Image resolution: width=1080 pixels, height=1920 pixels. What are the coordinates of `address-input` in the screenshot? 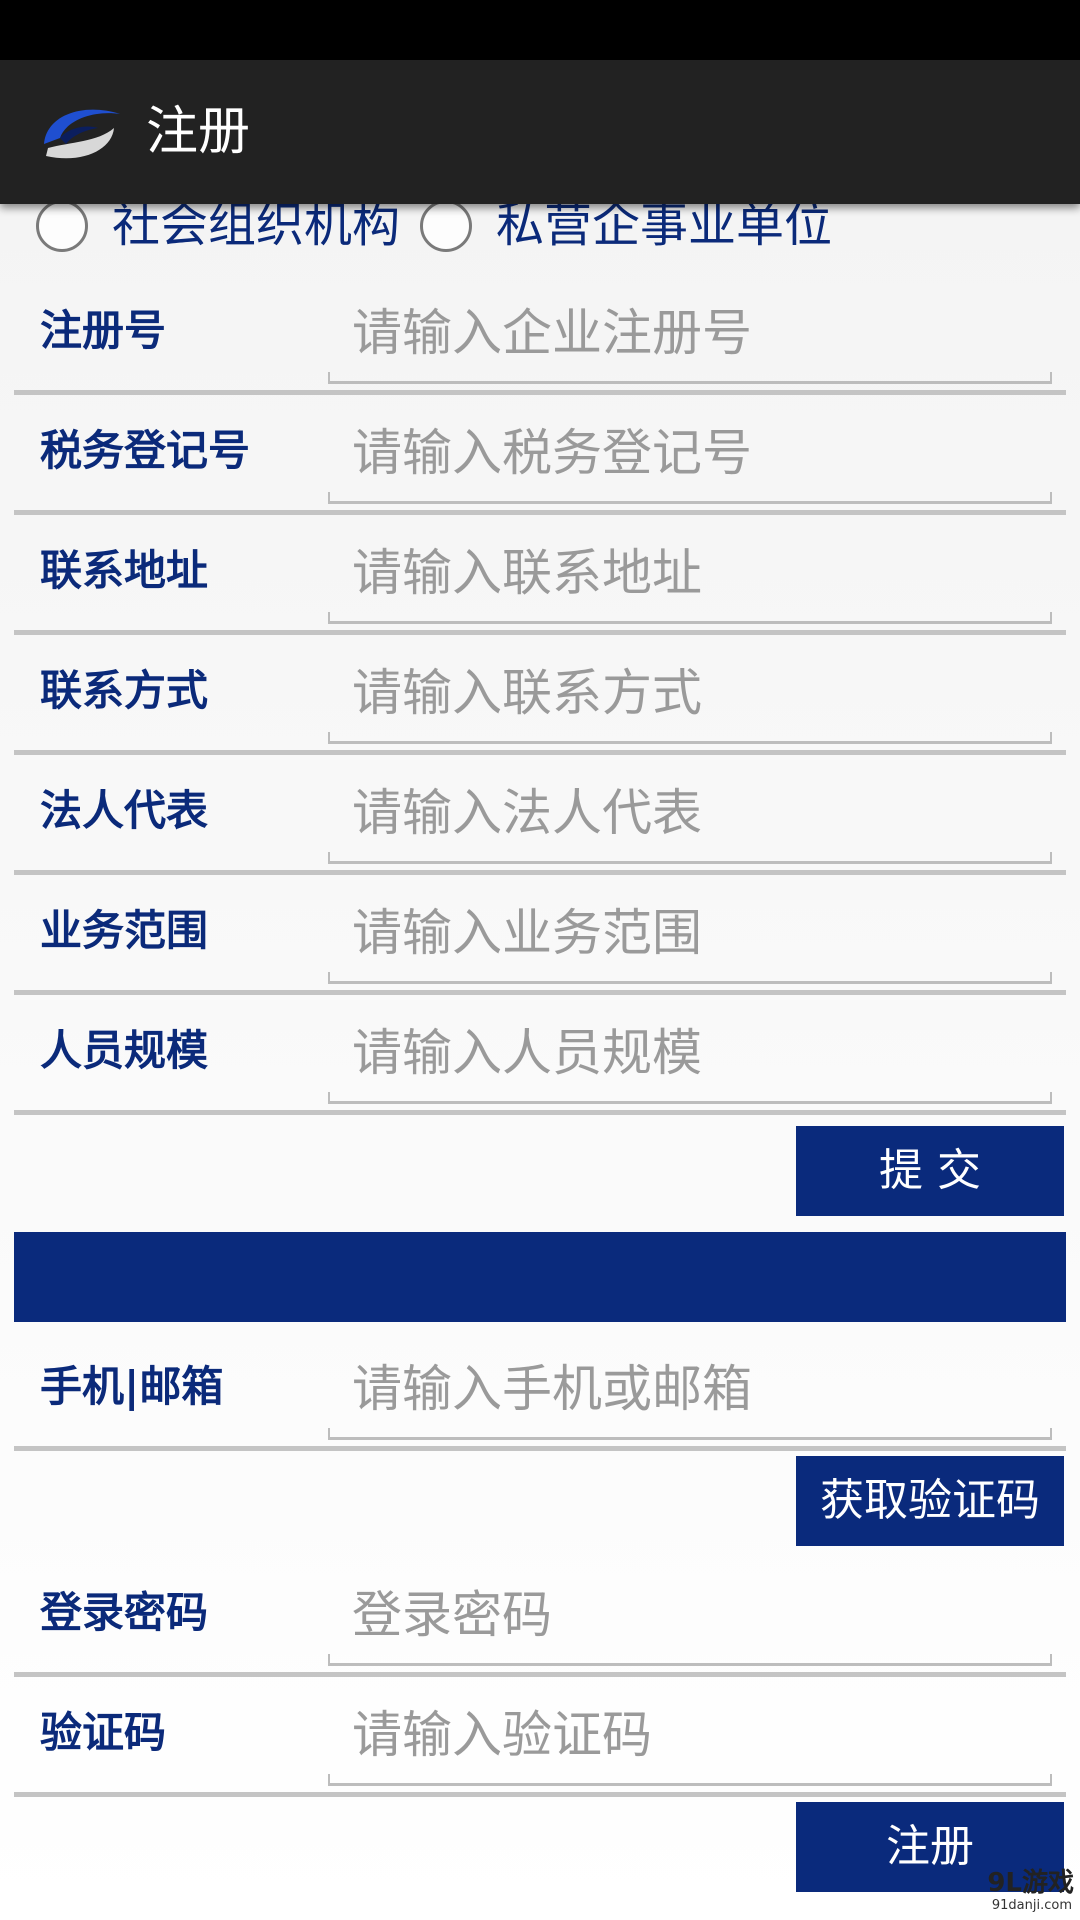 It's located at (690, 573).